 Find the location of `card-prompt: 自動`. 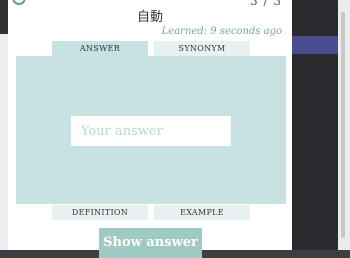

card-prompt: 自動 is located at coordinates (149, 17).